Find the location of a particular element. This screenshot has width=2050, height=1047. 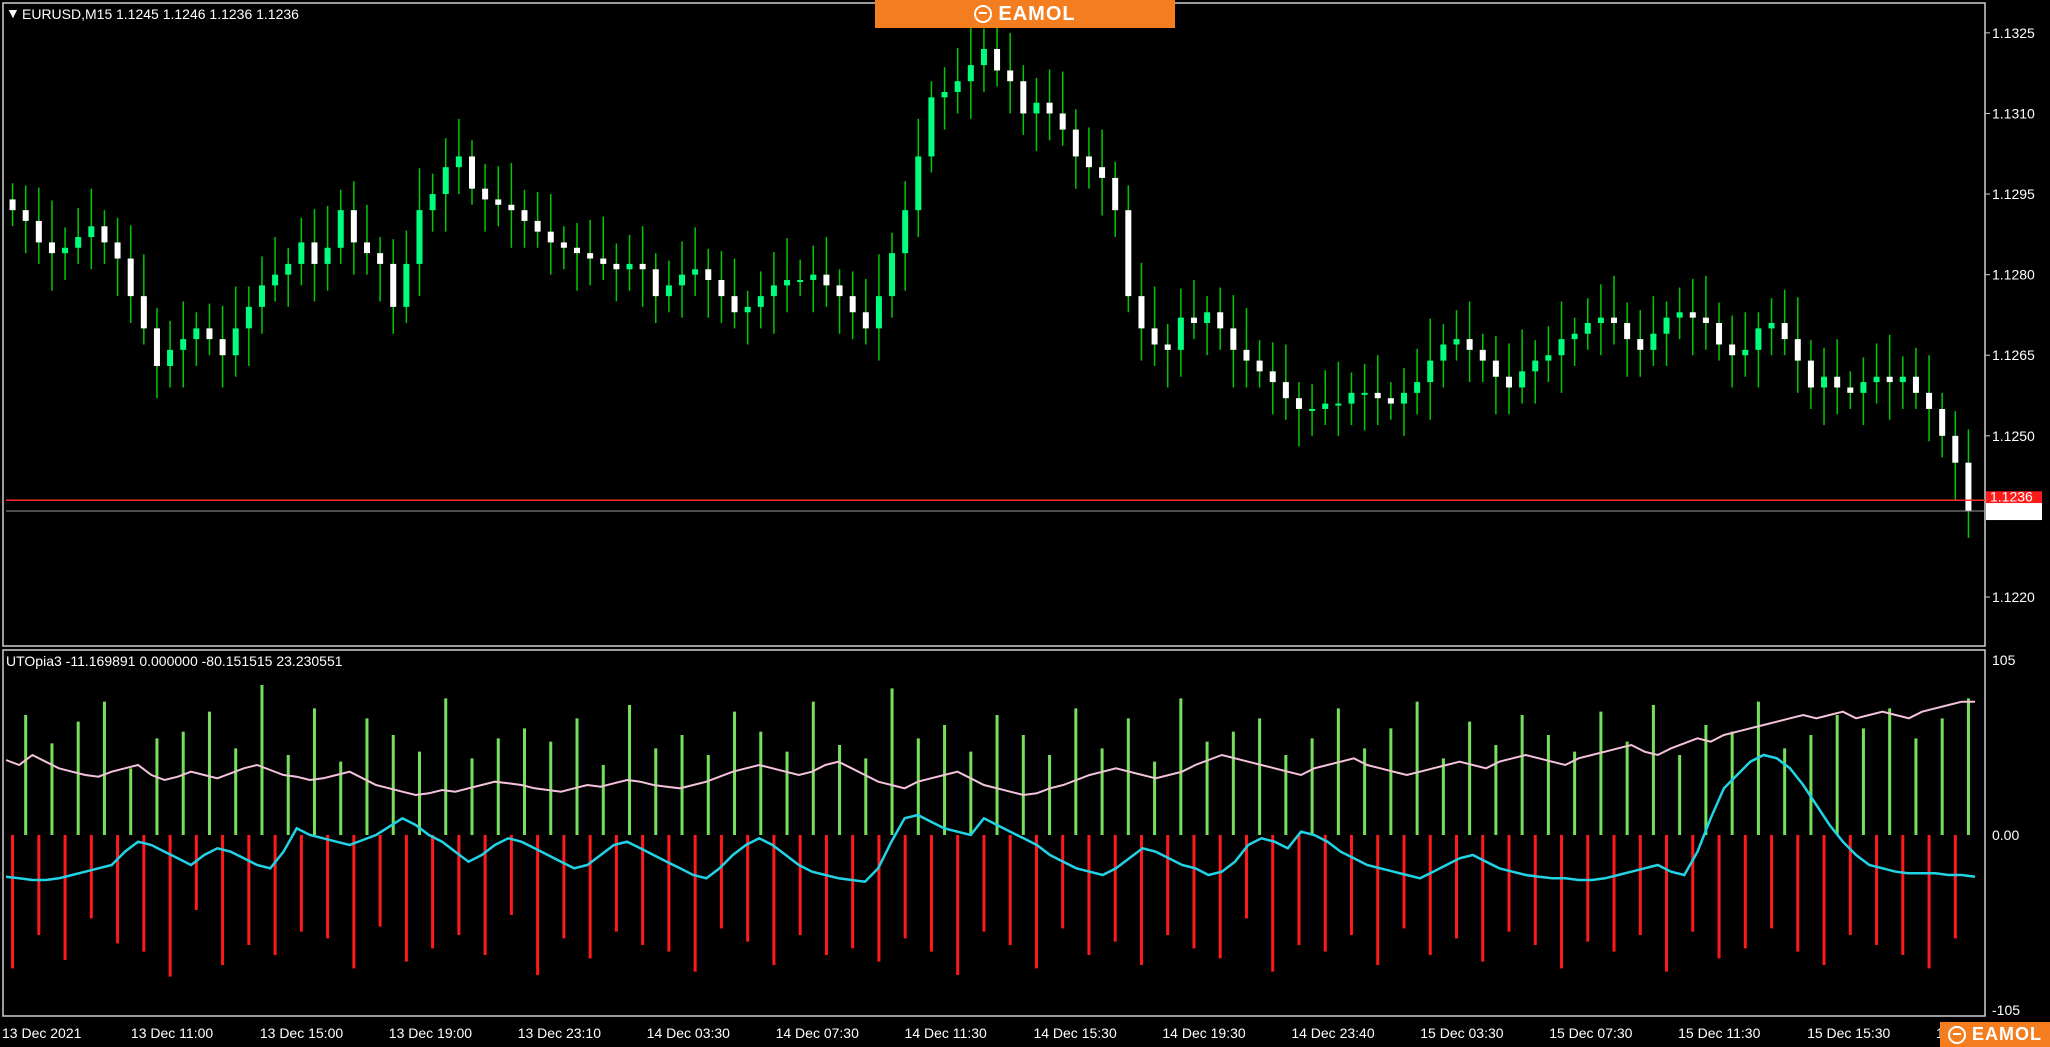

time-tick-label: 14 Dec 19:30 is located at coordinates (1203, 1033).